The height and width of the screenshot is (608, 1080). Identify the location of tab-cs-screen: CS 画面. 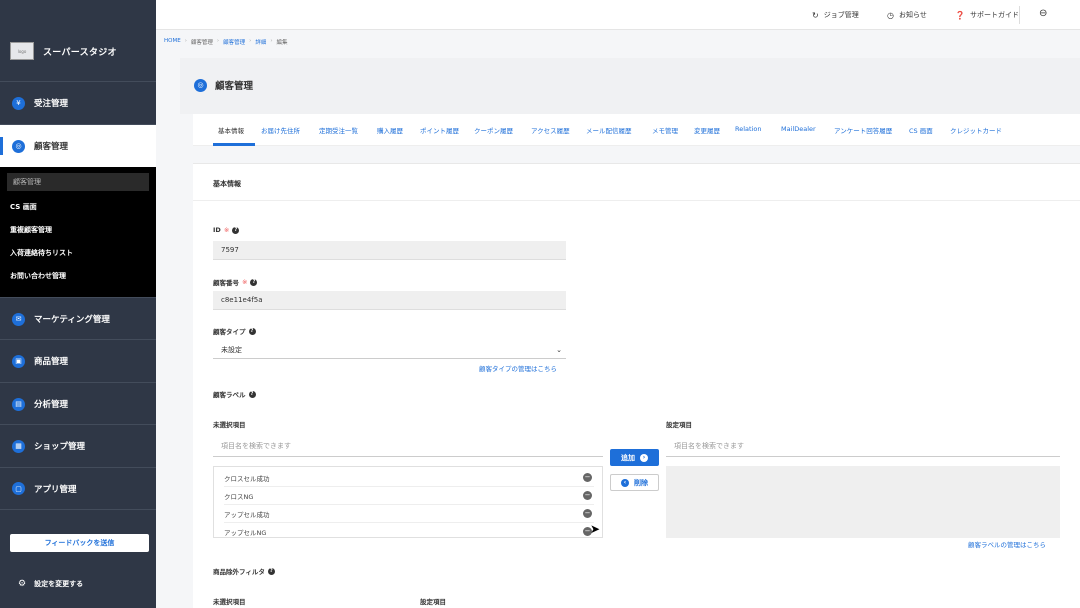
(921, 130).